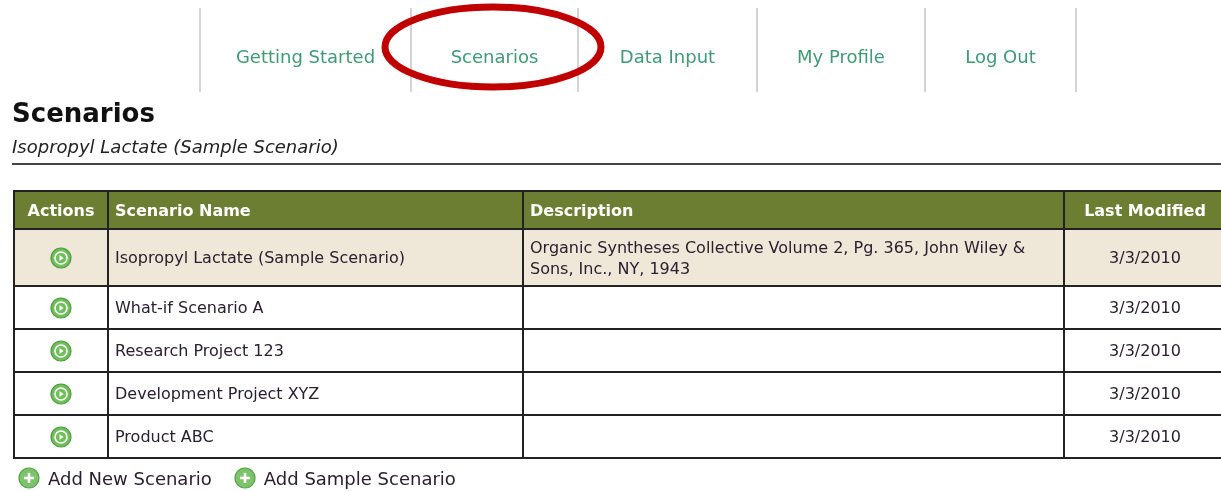 This screenshot has height=491, width=1221. I want to click on scenario-subtitle: Isopropyl Lactate (Sample Scenario), so click(176, 146).